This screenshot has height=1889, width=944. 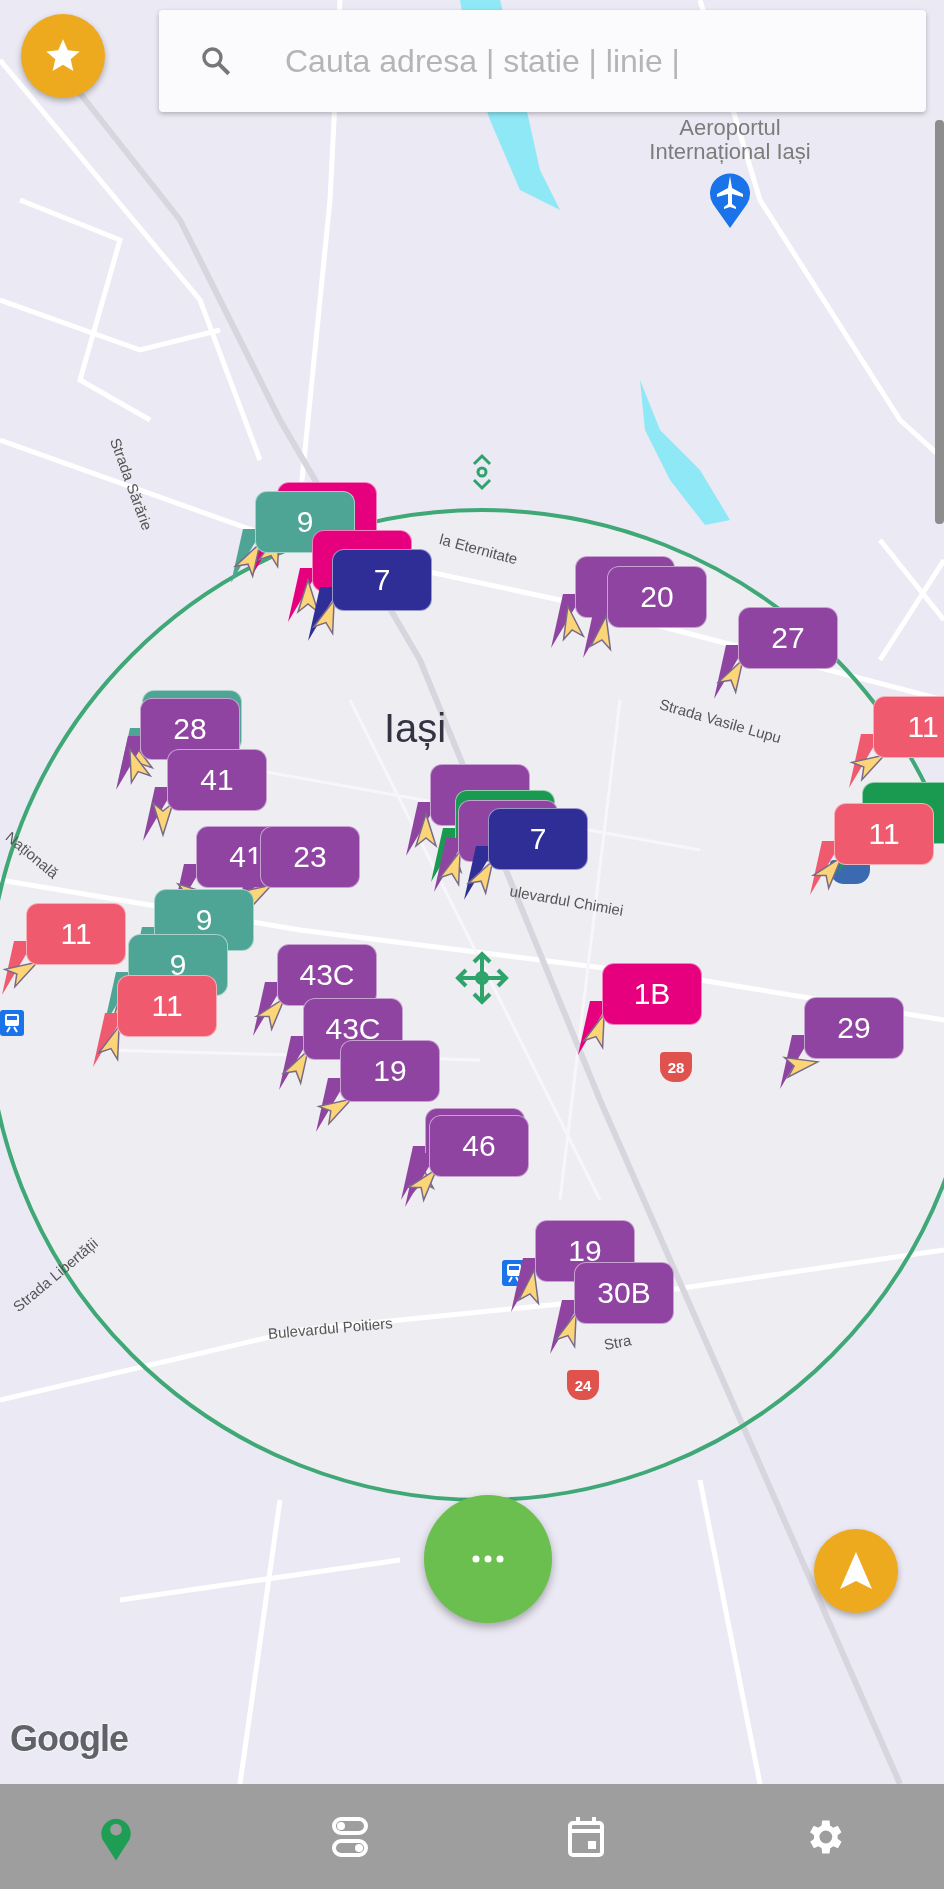 What do you see at coordinates (657, 597) in the screenshot?
I see `bus-route-marker: 20` at bounding box center [657, 597].